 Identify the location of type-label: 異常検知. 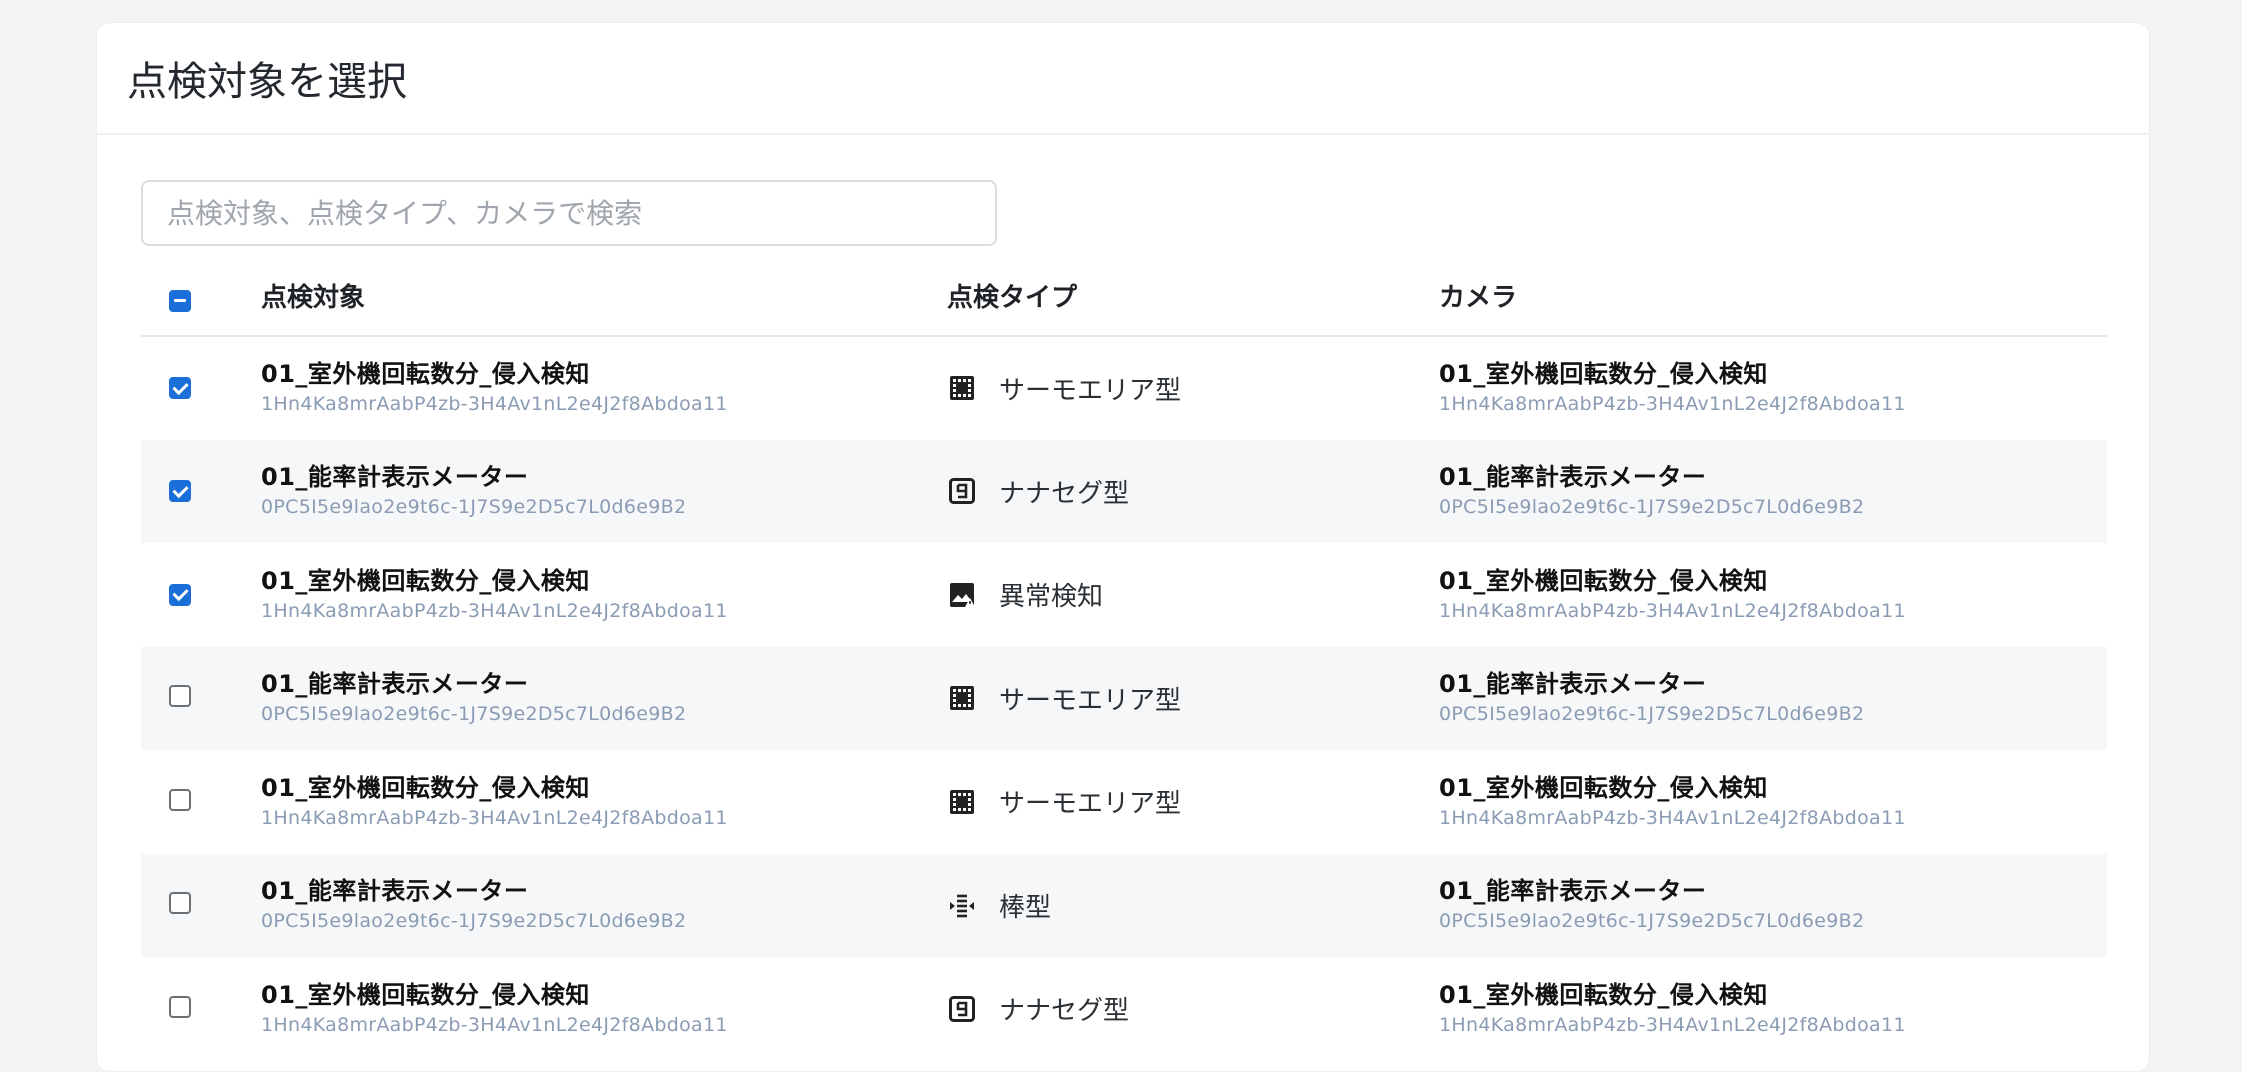
(1051, 597).